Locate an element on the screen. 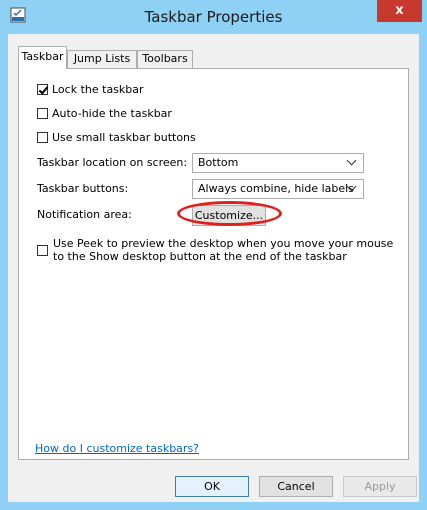  taskbar-buttons-value: Always combine, hide labels is located at coordinates (276, 188).